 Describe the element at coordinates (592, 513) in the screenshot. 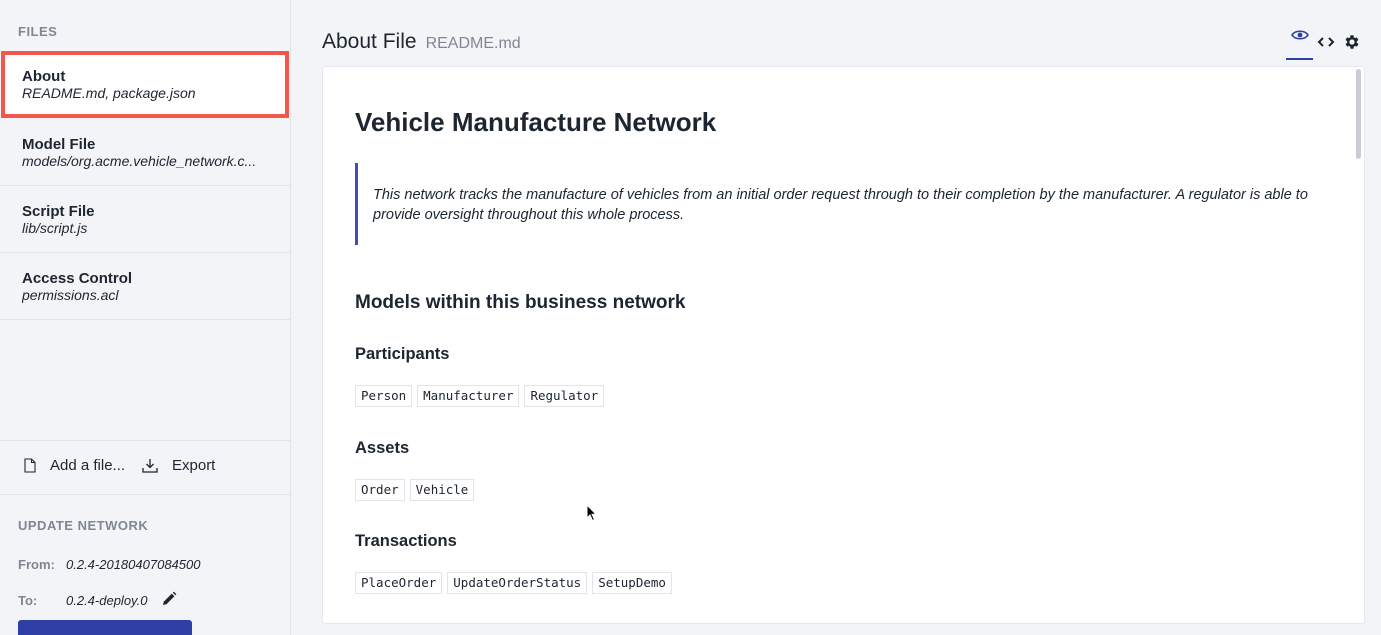

I see `mouse-cursor-icon` at that location.